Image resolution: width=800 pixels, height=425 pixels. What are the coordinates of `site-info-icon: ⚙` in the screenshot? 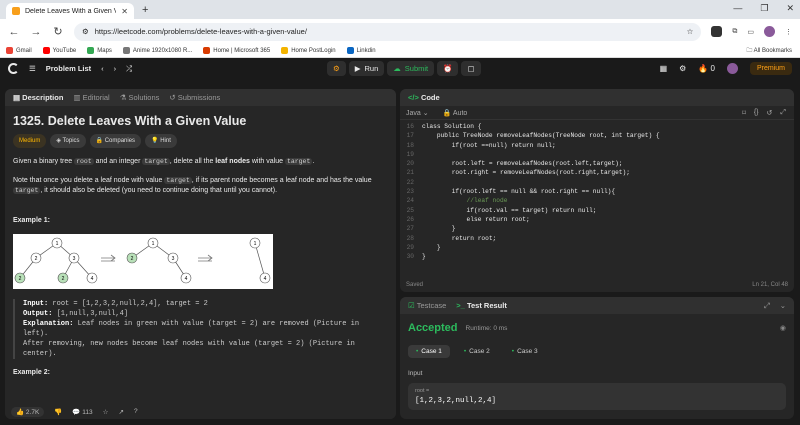 It's located at (85, 31).